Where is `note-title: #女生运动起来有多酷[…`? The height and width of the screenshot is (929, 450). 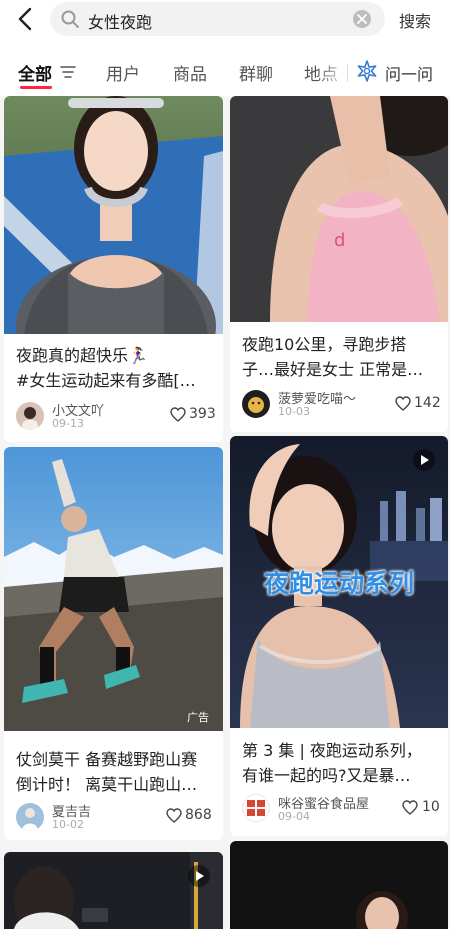 note-title: #女生运动起来有多酷[… is located at coordinates (106, 380).